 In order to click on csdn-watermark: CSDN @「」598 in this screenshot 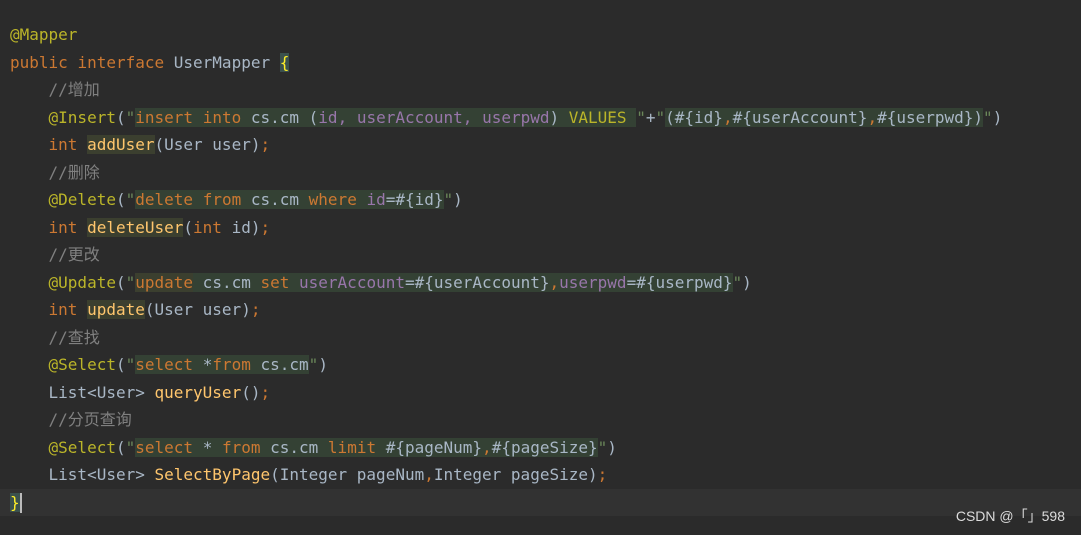, I will do `click(1010, 516)`.